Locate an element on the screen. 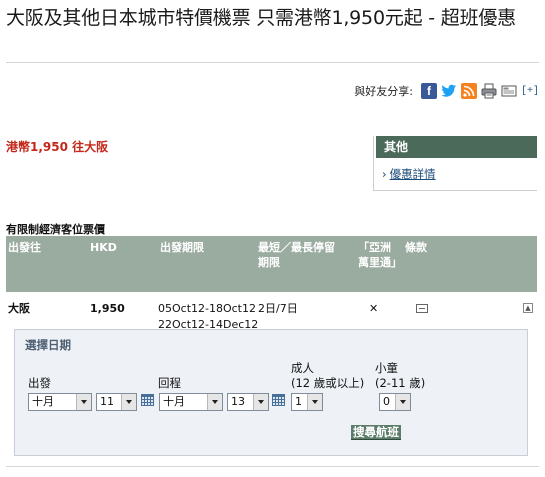 The height and width of the screenshot is (477, 545). search-flights-button: 搜尋航班 is located at coordinates (376, 432).